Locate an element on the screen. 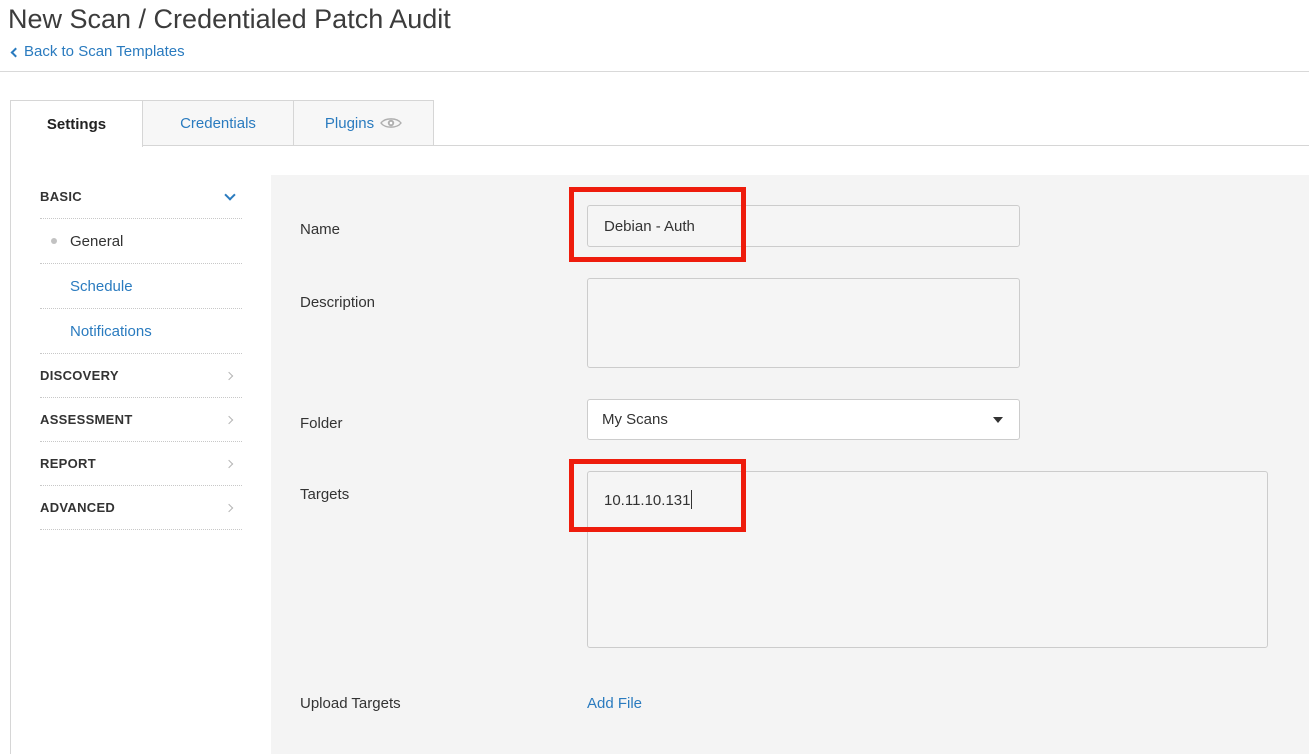 Image resolution: width=1309 pixels, height=754 pixels. nav-item-schedule-label: Schedule is located at coordinates (101, 286).